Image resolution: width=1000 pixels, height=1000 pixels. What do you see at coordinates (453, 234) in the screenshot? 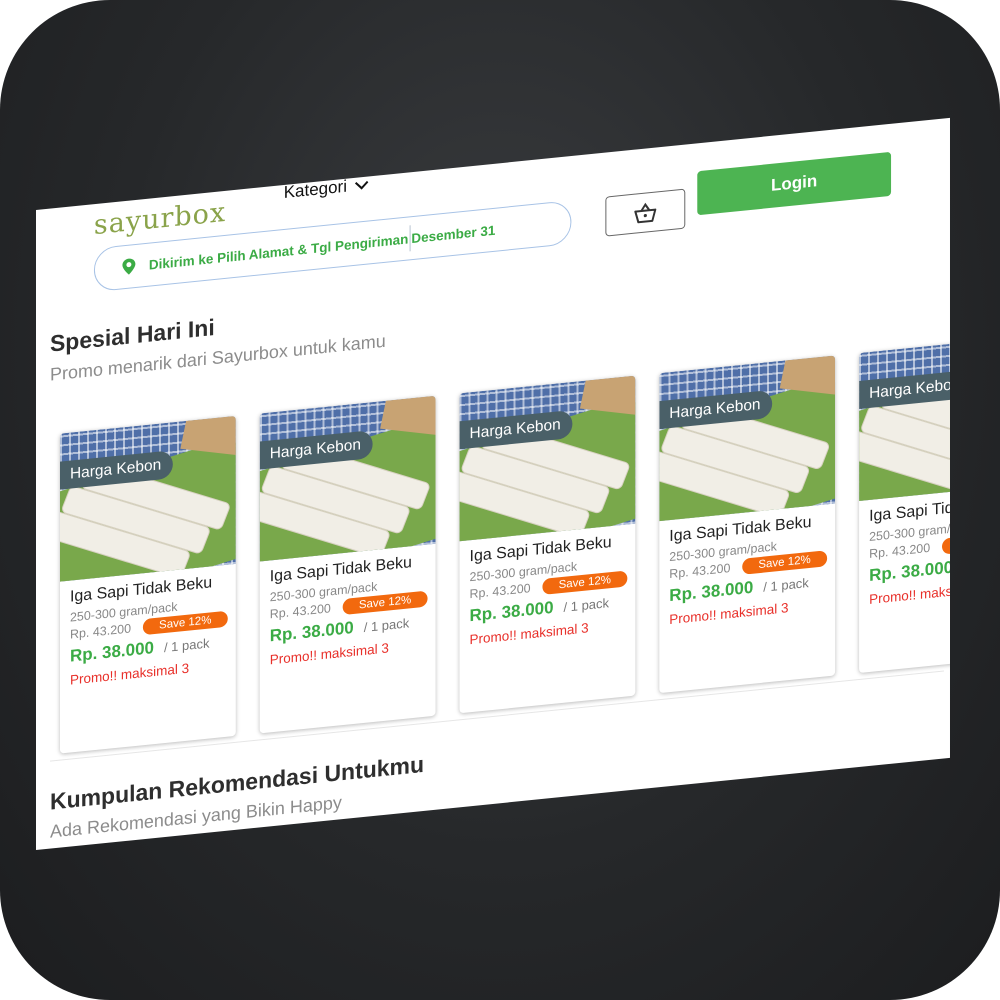
I see `delivery-date: Desember 31` at bounding box center [453, 234].